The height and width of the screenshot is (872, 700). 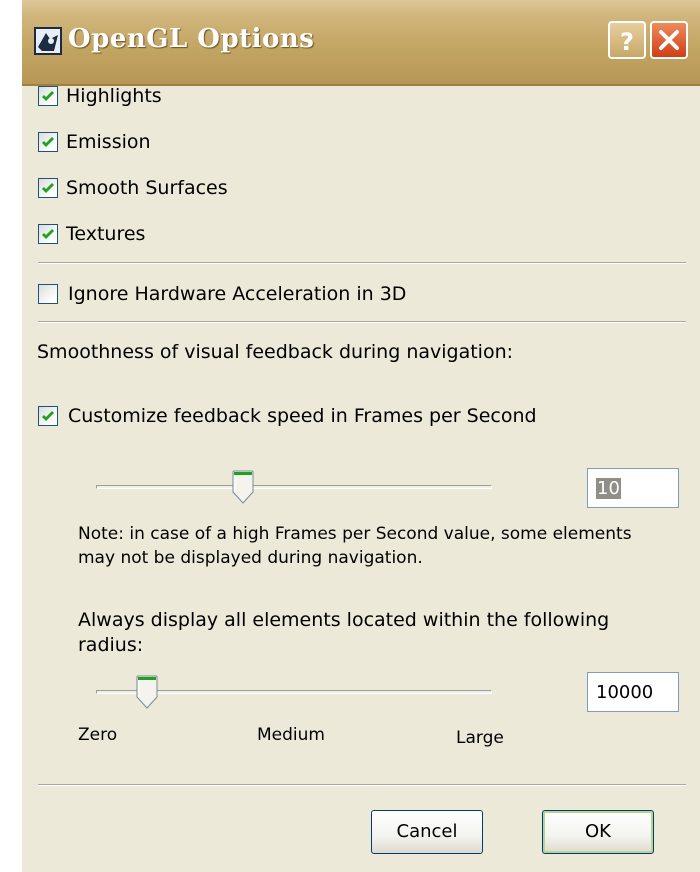 I want to click on fps-value-field: 10, so click(x=633, y=488).